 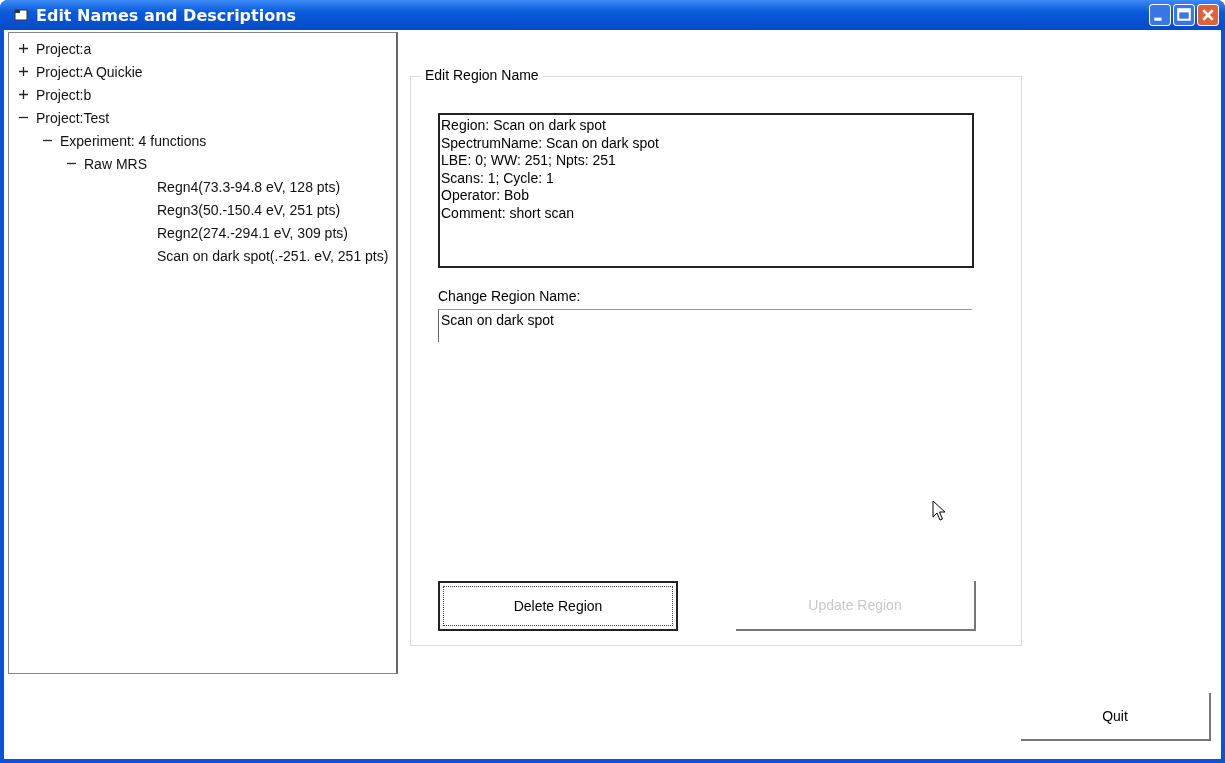 I want to click on detail-line: Scans: 1; Cycle: 1, so click(x=497, y=178).